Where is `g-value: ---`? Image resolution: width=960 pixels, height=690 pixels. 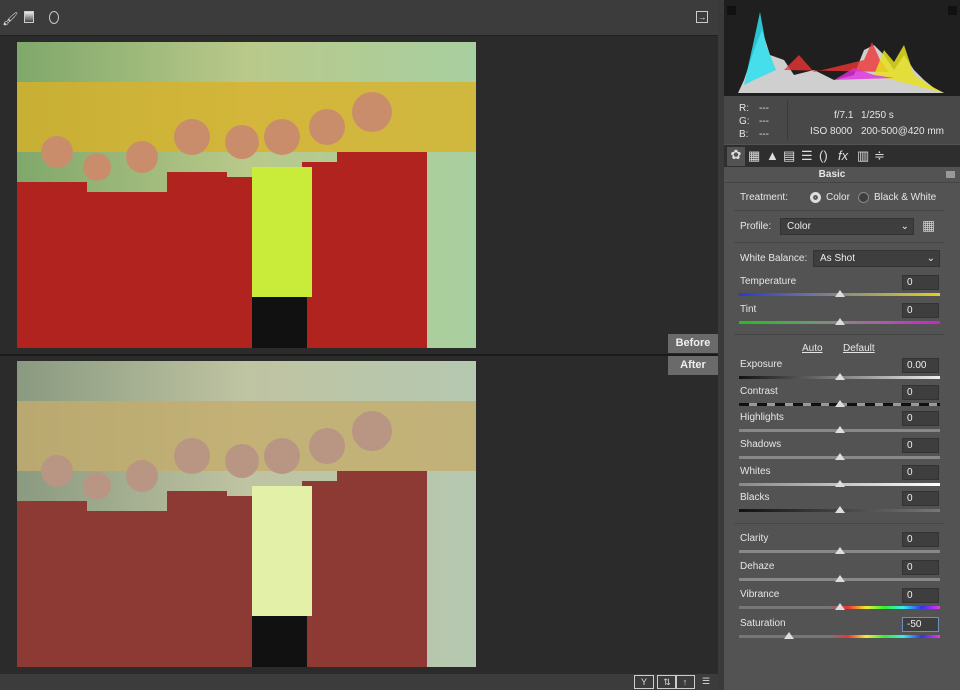 g-value: --- is located at coordinates (764, 121).